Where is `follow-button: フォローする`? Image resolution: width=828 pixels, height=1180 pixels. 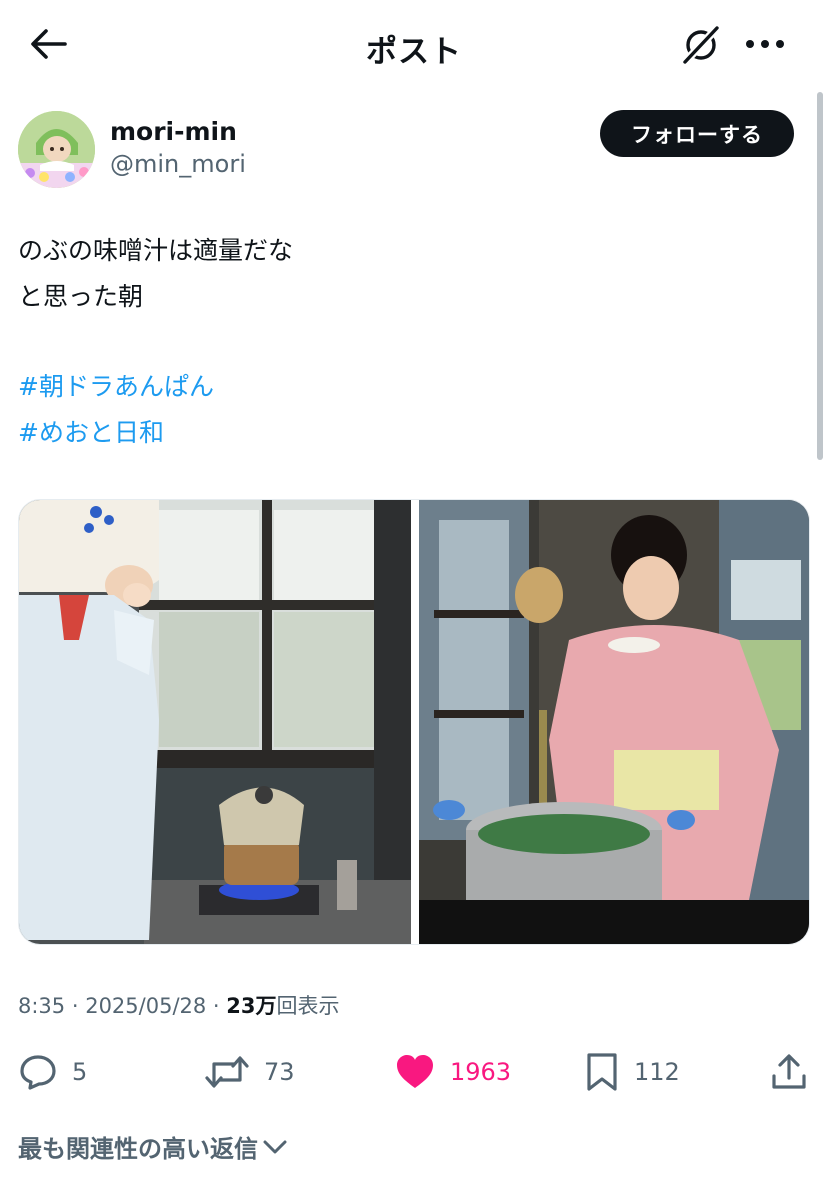
follow-button: フォローする is located at coordinates (697, 133).